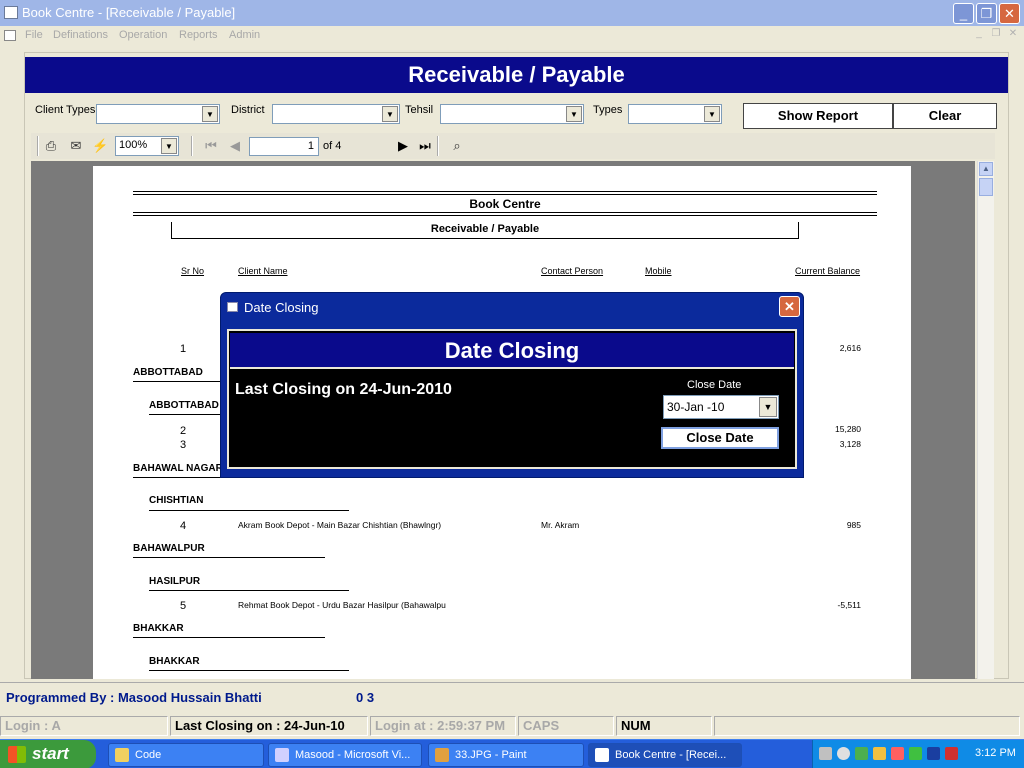 This screenshot has height=768, width=1024. I want to click on last-page-icon: ⏭, so click(425, 146).